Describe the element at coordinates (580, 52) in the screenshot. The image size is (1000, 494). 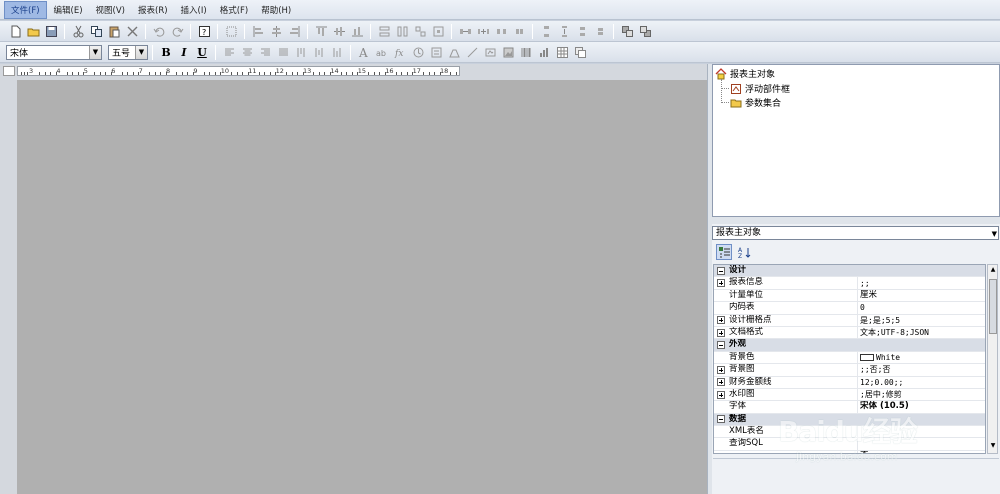
I see `subreport-icon` at that location.